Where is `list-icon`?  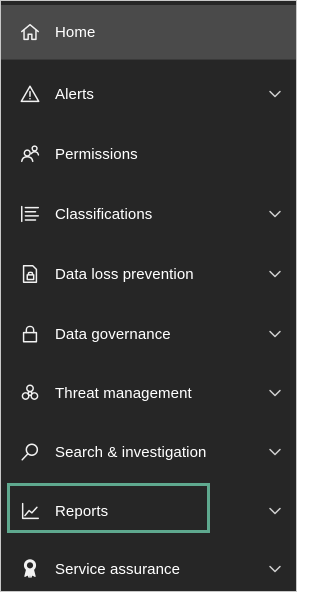 list-icon is located at coordinates (30, 214).